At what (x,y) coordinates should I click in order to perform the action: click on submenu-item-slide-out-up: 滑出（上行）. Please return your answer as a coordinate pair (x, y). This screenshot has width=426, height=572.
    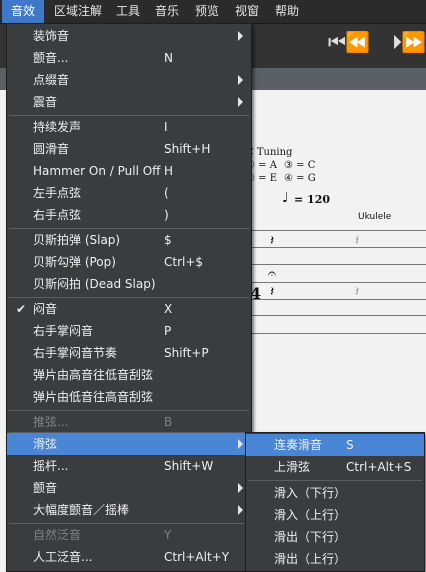
    Looking at the image, I should click on (335, 559).